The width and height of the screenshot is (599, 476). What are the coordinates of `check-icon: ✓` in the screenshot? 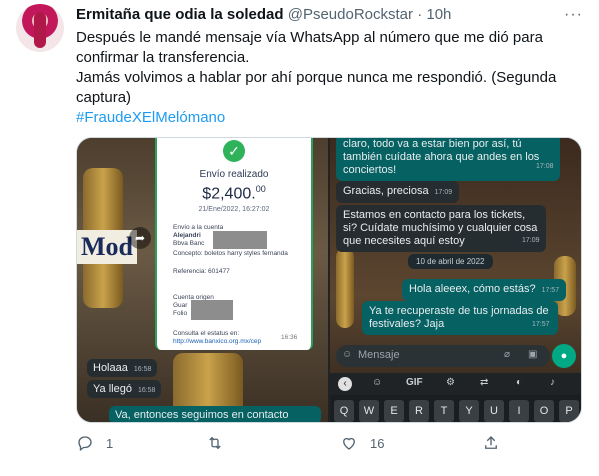 It's located at (234, 151).